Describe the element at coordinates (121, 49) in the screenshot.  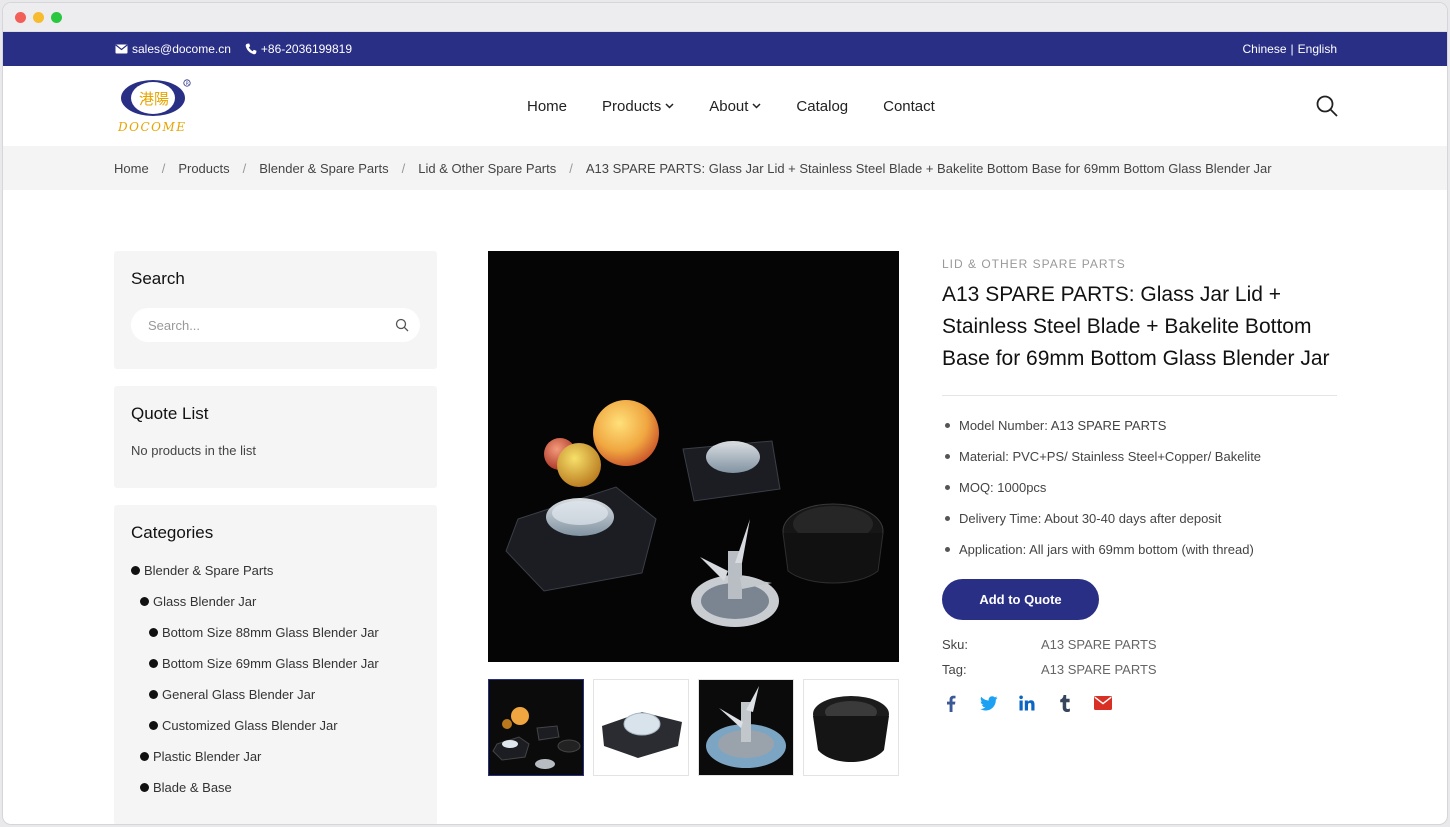
I see `envelope-icon` at that location.